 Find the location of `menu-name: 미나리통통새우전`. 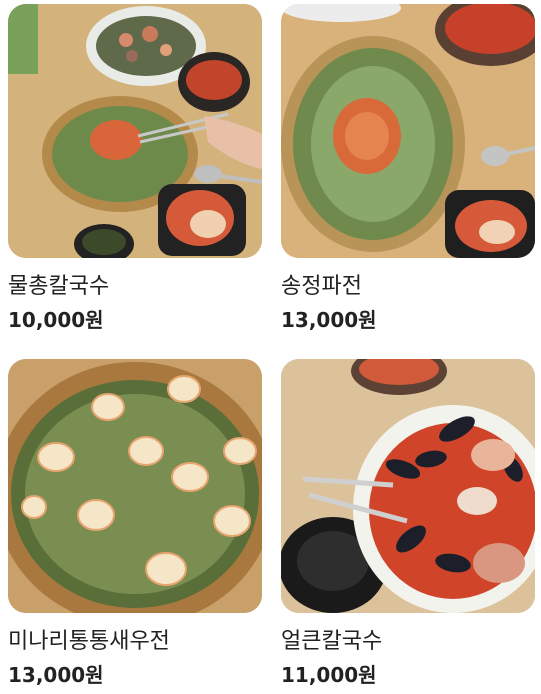

menu-name: 미나리통통새우전 is located at coordinates (89, 641).